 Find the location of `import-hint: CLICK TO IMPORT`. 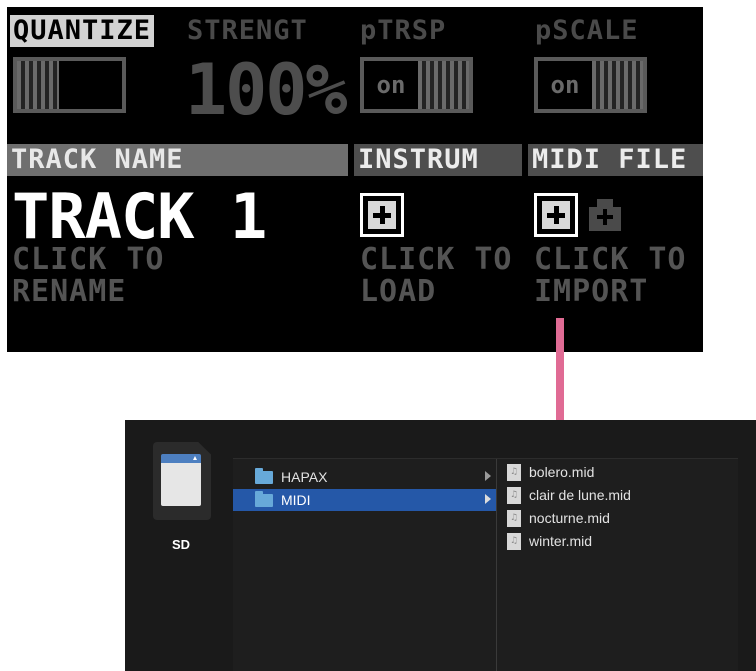

import-hint: CLICK TO IMPORT is located at coordinates (610, 275).